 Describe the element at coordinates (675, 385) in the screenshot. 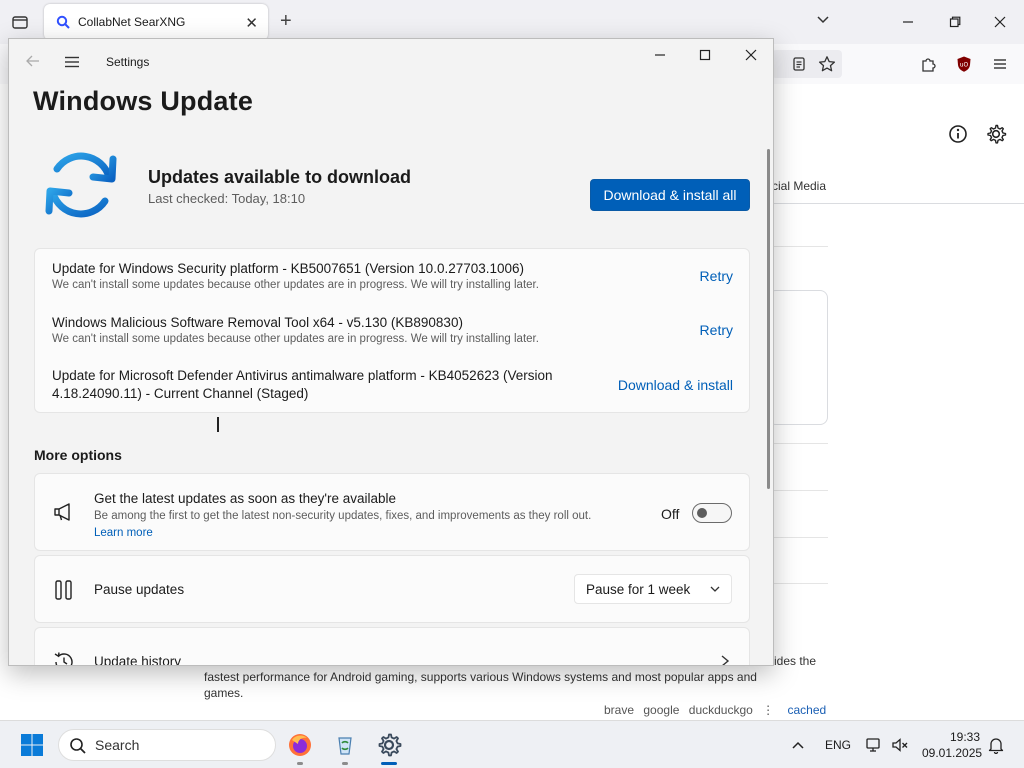

I see `download-install-button: Download & install` at that location.